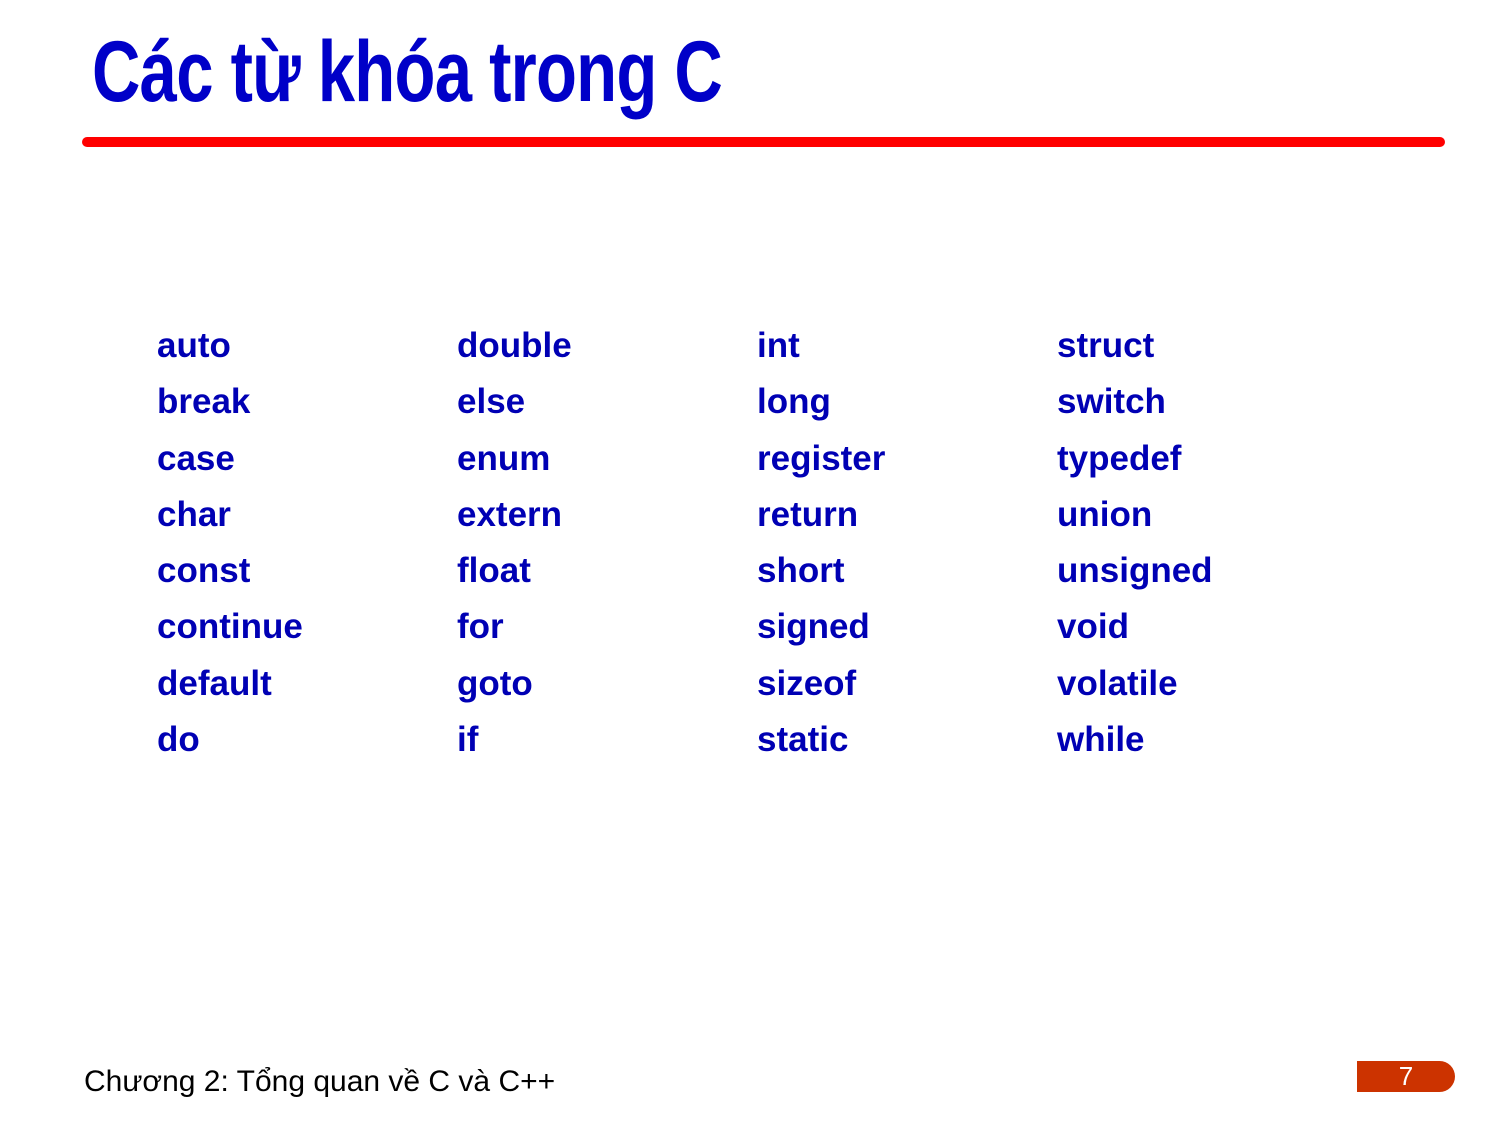 This screenshot has width=1499, height=1124. What do you see at coordinates (807, 683) in the screenshot?
I see `keyword-item: sizeof` at bounding box center [807, 683].